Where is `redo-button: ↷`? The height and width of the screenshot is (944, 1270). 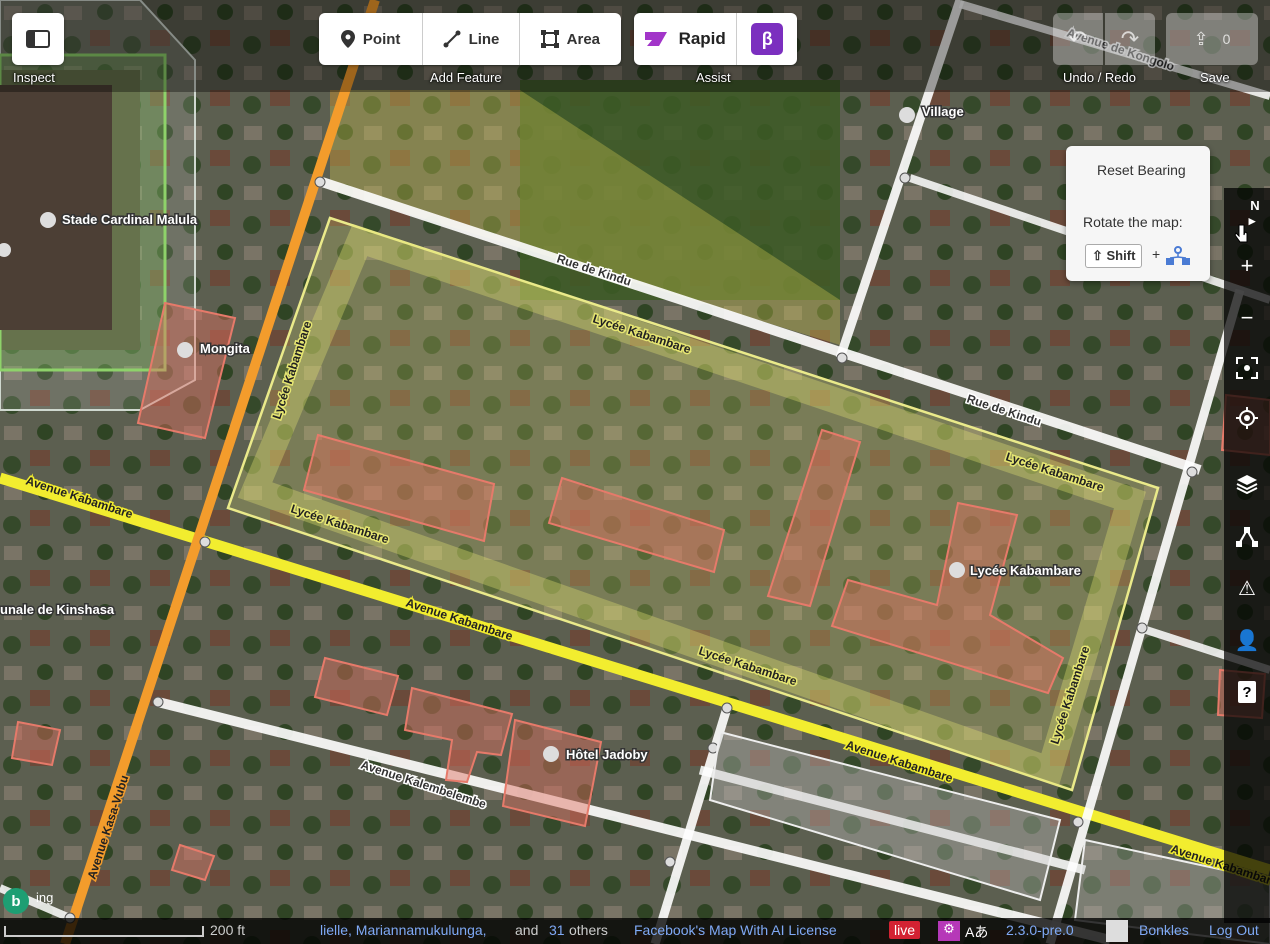 redo-button: ↷ is located at coordinates (1130, 39).